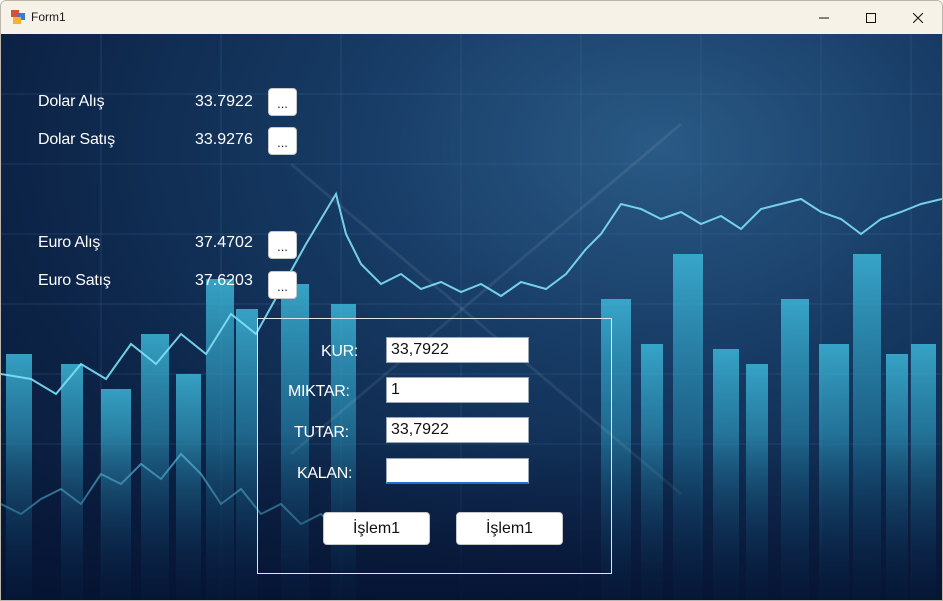 This screenshot has height=601, width=943. What do you see at coordinates (325, 473) in the screenshot?
I see `kalan-label: KALAN:` at bounding box center [325, 473].